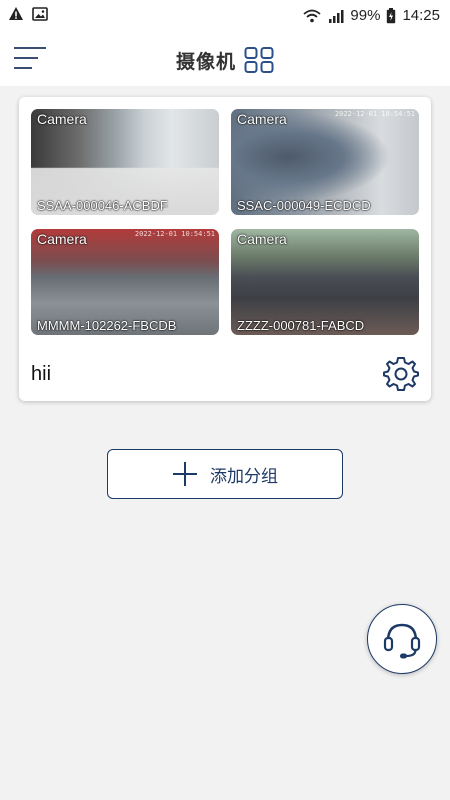 The width and height of the screenshot is (450, 800). What do you see at coordinates (244, 476) in the screenshot?
I see `add-group-label: 添加分组` at bounding box center [244, 476].